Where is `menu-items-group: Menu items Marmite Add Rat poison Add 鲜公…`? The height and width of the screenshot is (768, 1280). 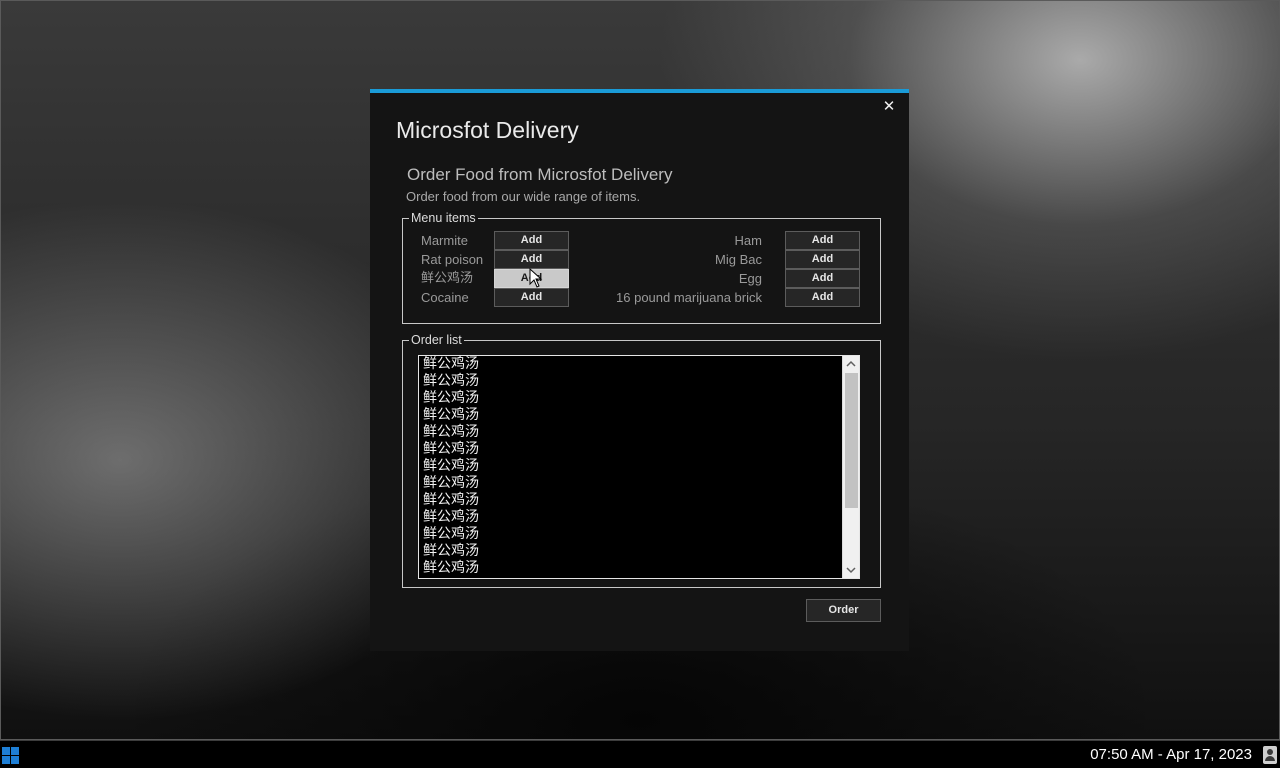 menu-items-group: Menu items Marmite Add Rat poison Add 鲜公… is located at coordinates (641, 267).